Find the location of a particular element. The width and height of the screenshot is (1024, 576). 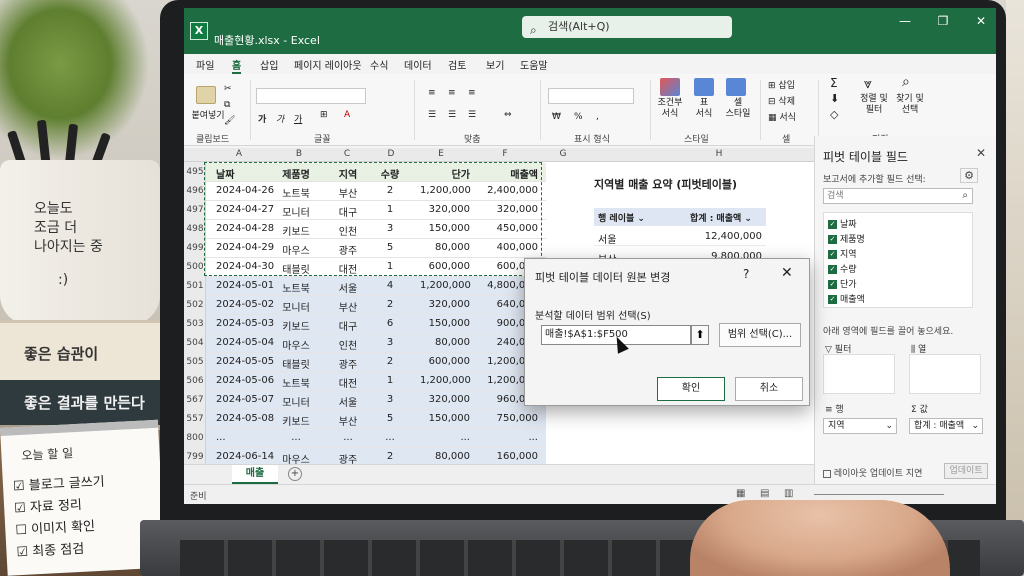

table-cell: 2024-06-14 is located at coordinates (245, 456).